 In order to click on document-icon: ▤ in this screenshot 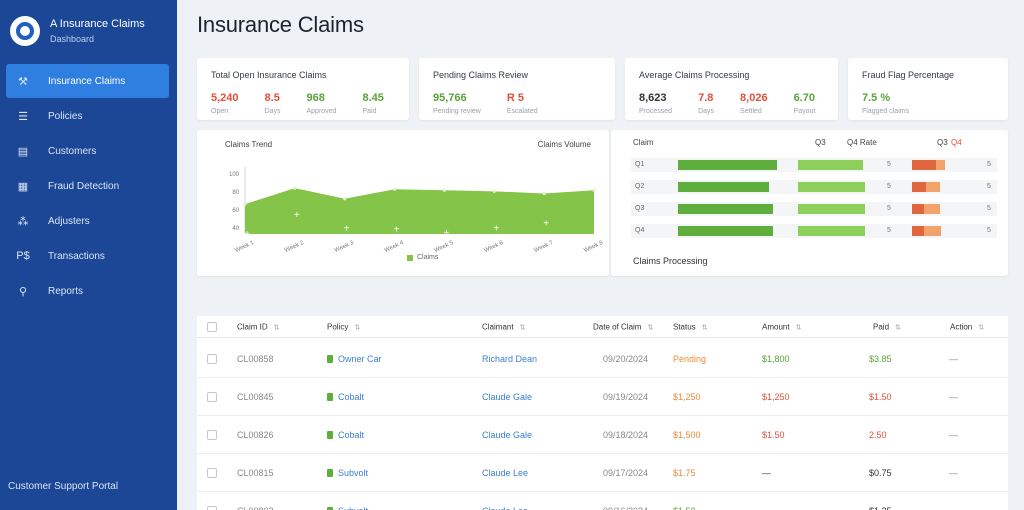, I will do `click(23, 151)`.